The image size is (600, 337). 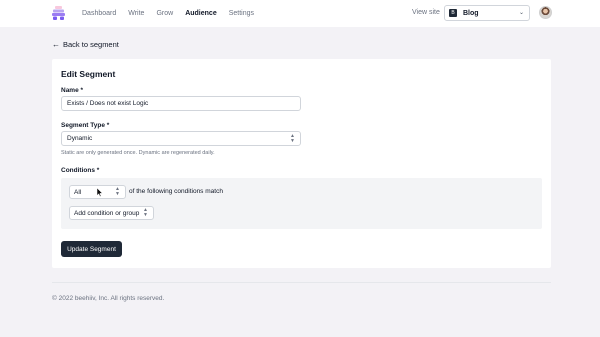 I want to click on nav-write: Write, so click(x=136, y=13).